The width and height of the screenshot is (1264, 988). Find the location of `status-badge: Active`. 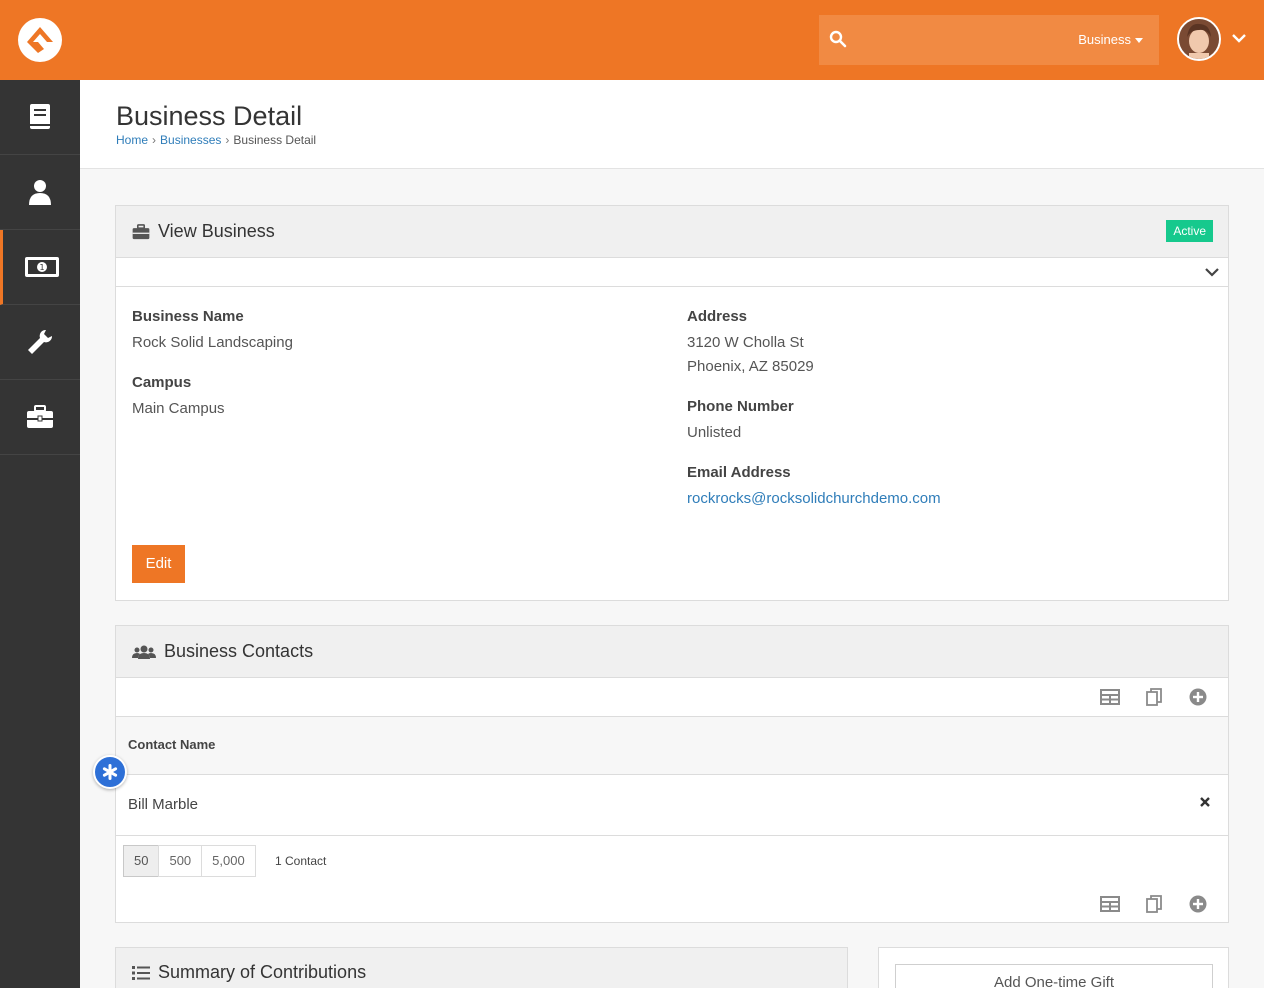

status-badge: Active is located at coordinates (1189, 231).